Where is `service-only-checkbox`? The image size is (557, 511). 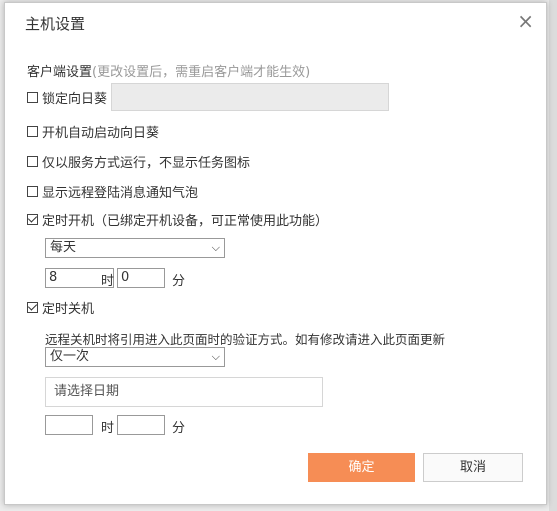 service-only-checkbox is located at coordinates (32, 161).